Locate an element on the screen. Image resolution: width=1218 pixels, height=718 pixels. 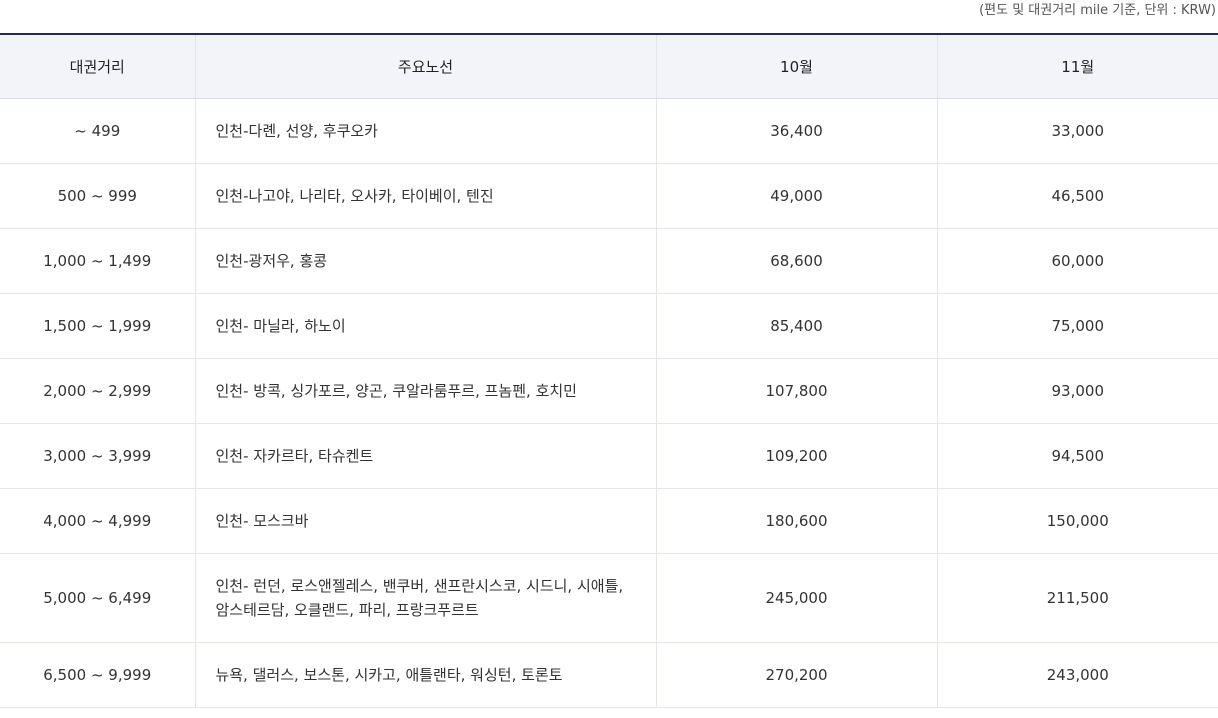
table-row: ~ 499 인천-다롄, 선양, 후쿠오카 36,400 33,000 is located at coordinates (609, 131).